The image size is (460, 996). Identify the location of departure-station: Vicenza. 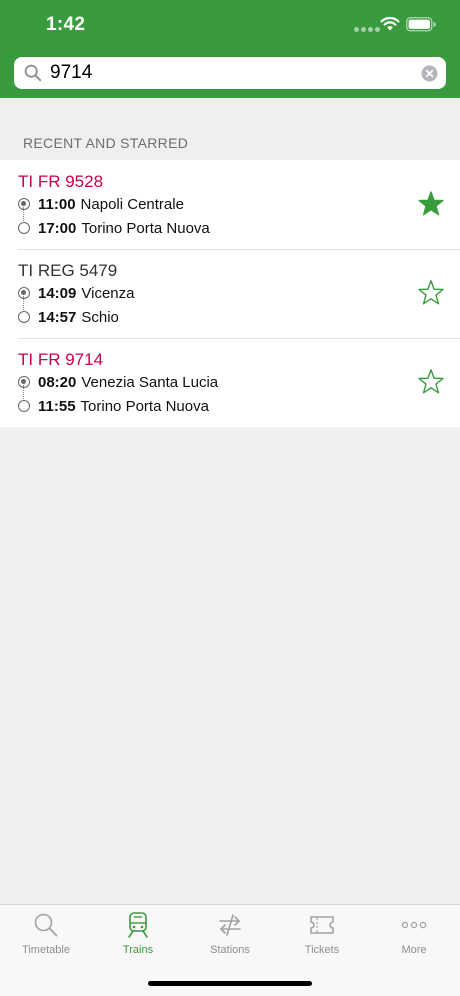
(108, 293).